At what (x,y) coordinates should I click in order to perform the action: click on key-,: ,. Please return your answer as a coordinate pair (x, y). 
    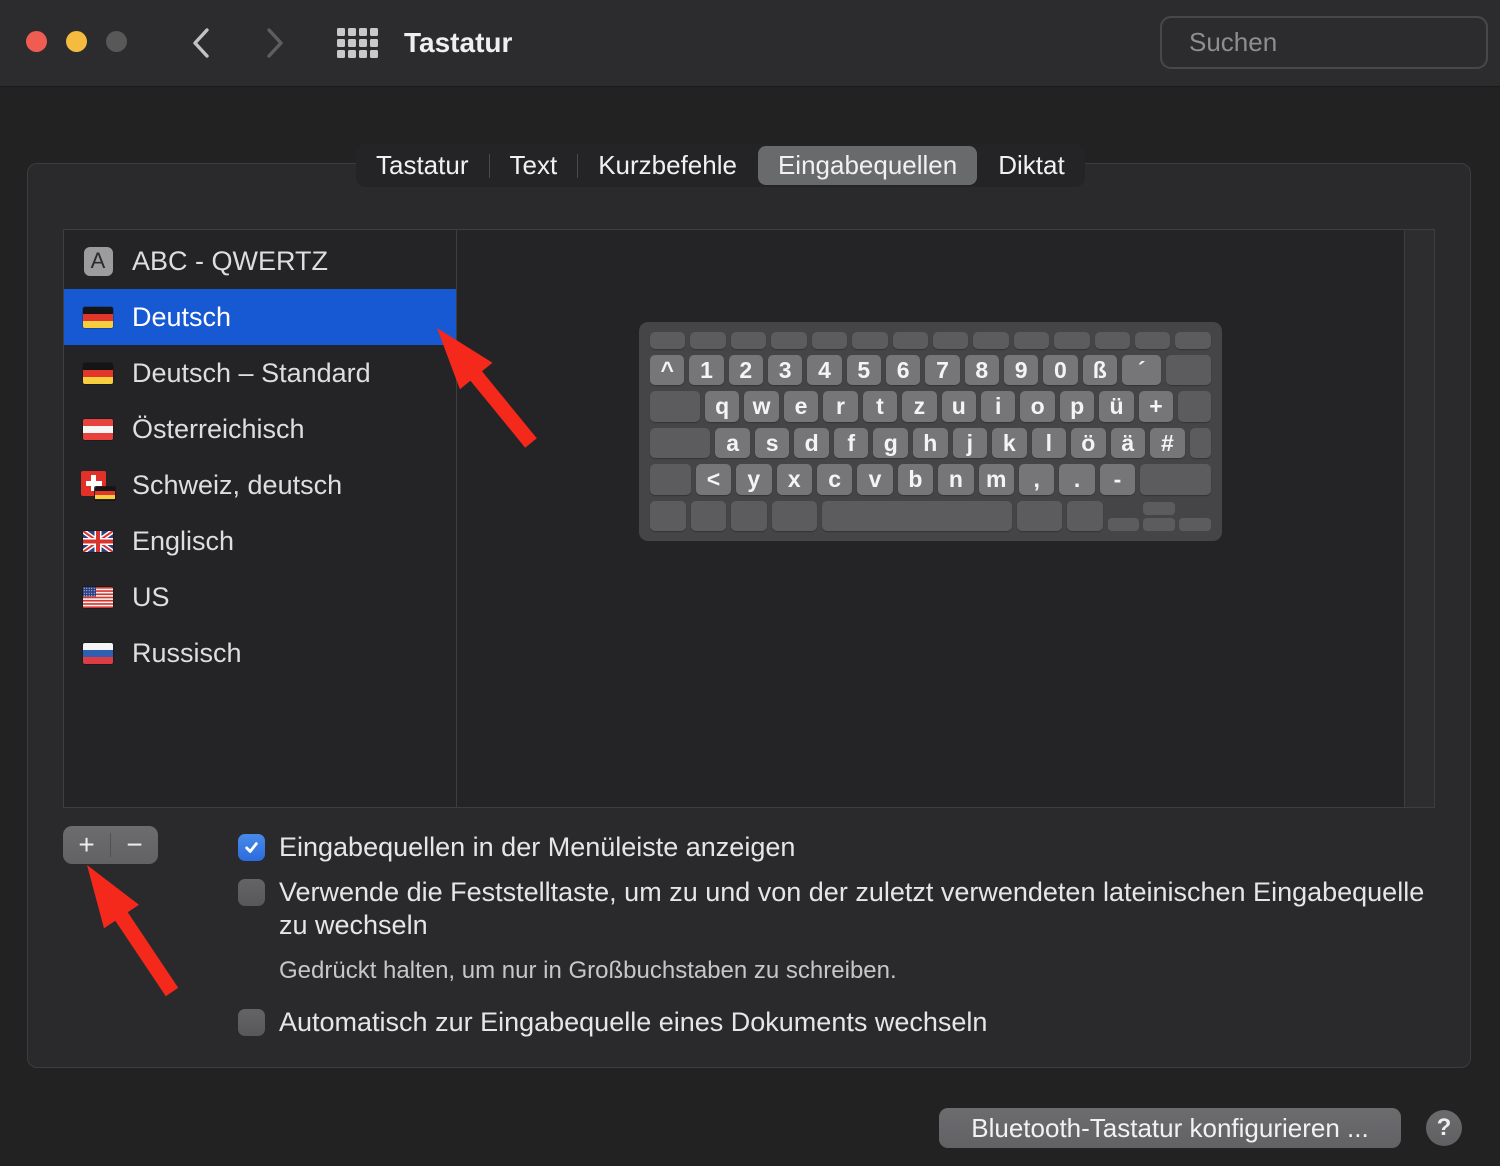
    Looking at the image, I should click on (1036, 479).